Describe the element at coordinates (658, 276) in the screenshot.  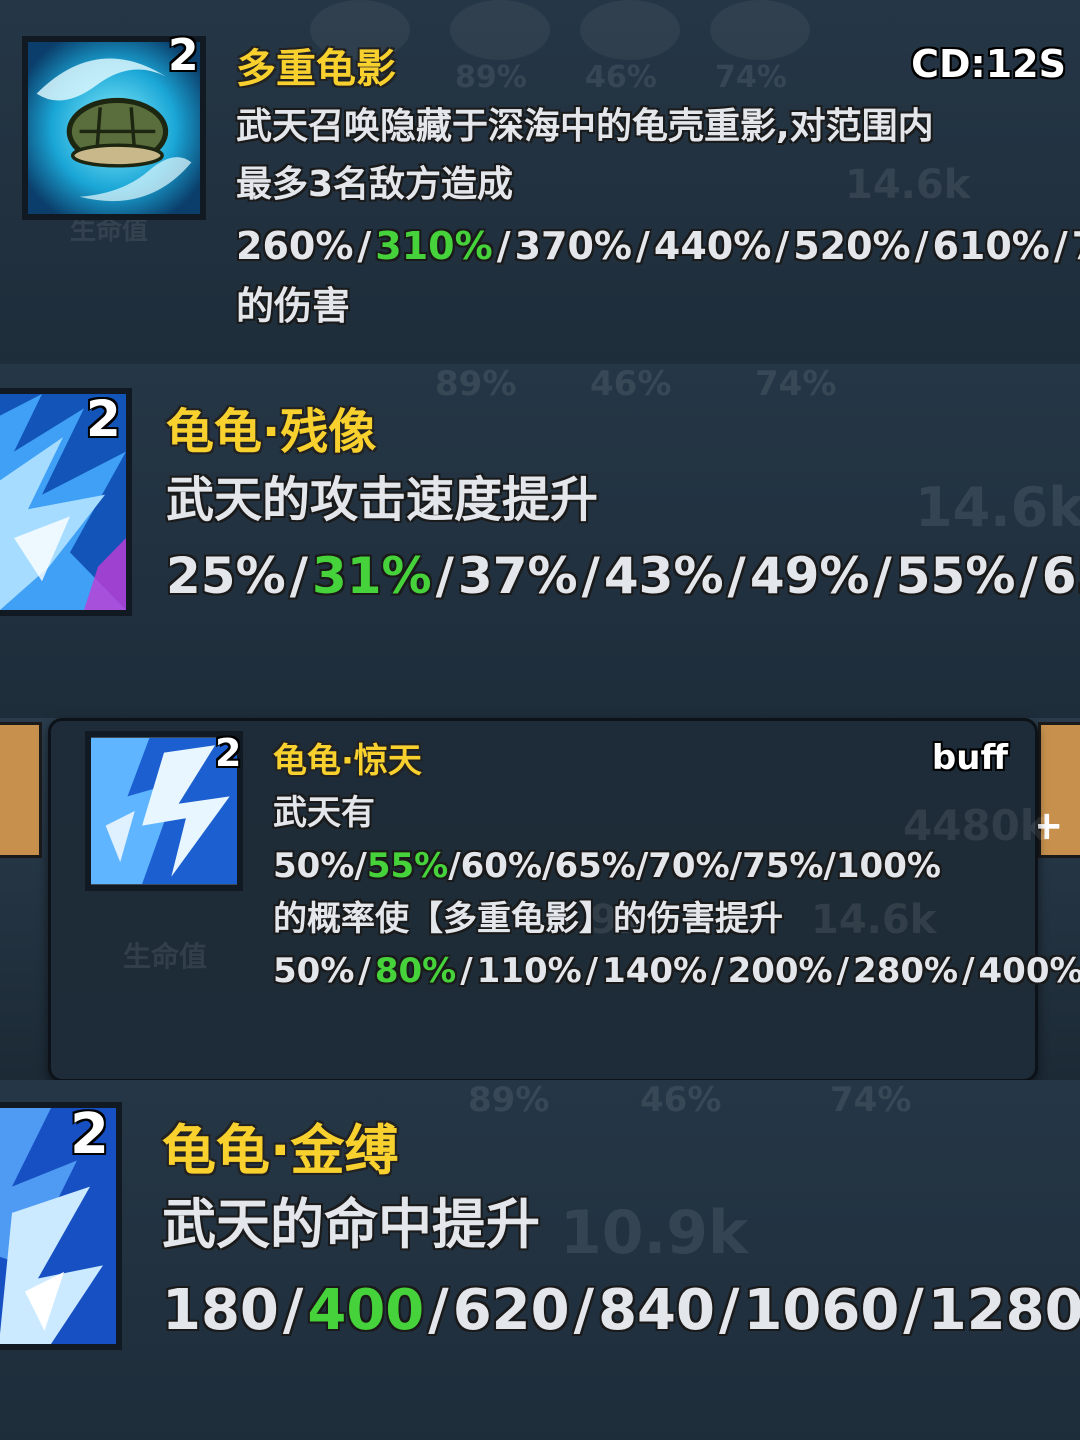
I see `skill-values: 260%/310%/370%/440%/520%/610%/710% 的伤害` at that location.